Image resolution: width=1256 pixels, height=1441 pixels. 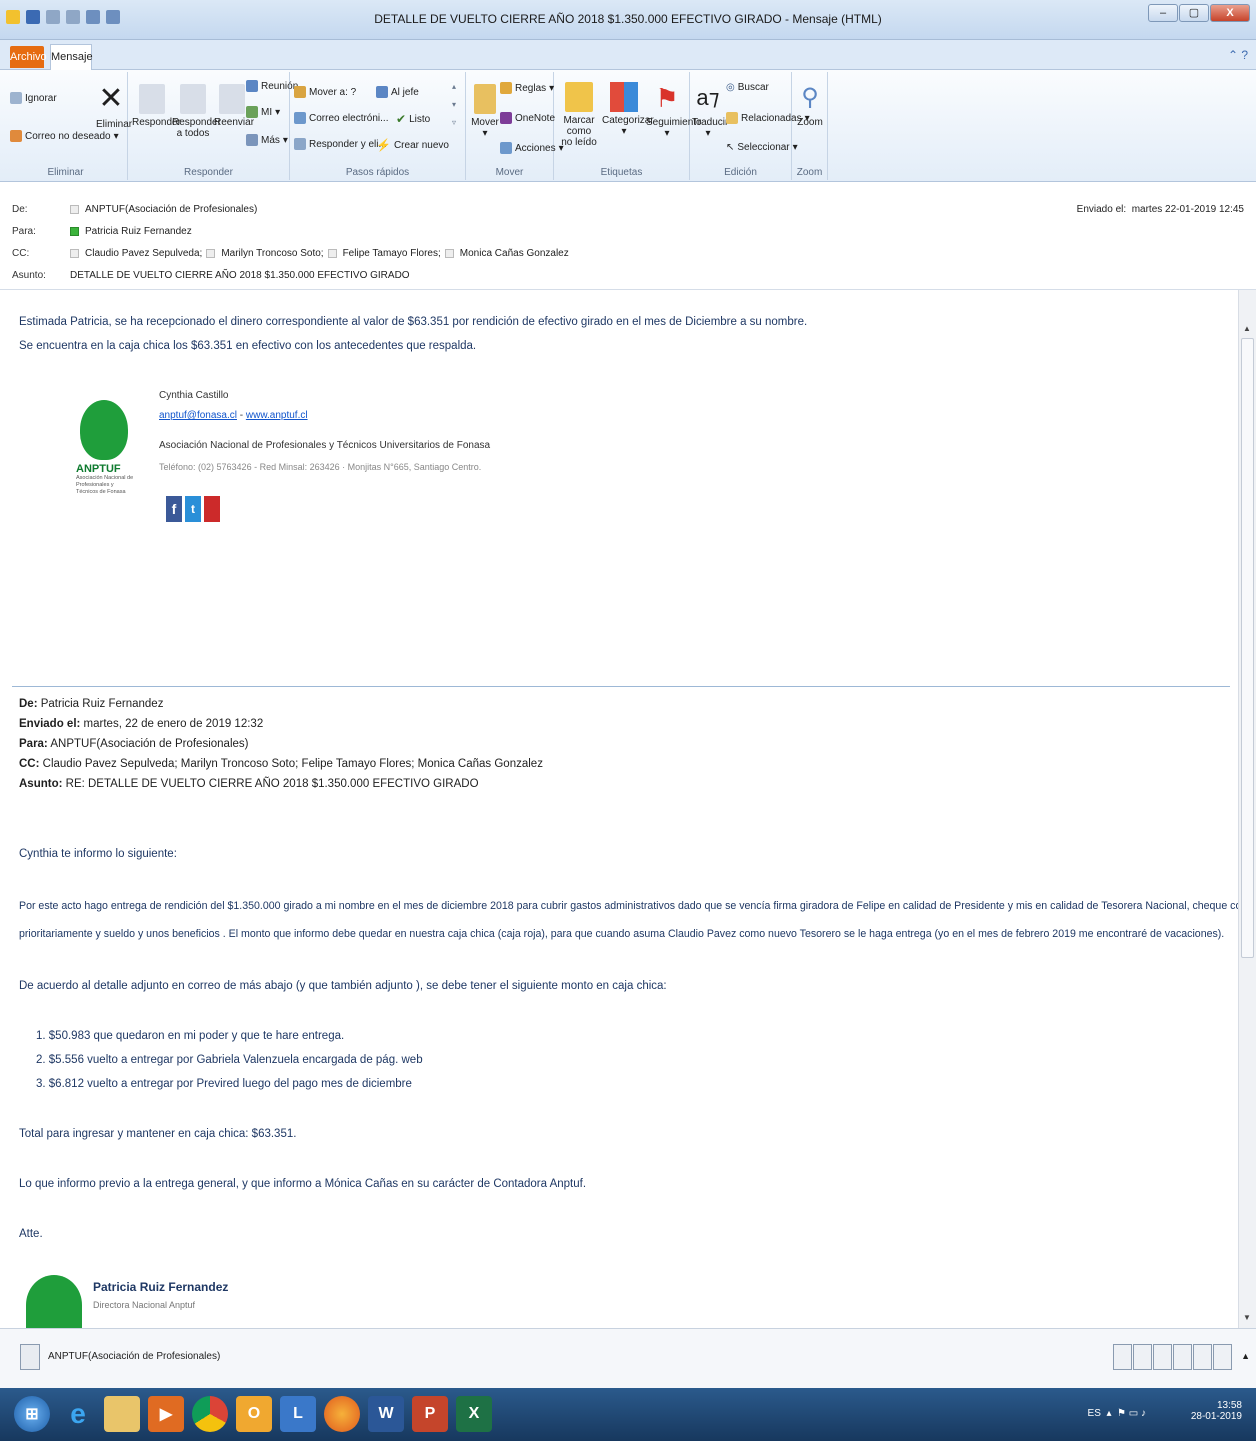 What do you see at coordinates (267, 140) in the screenshot?
I see `mas-button: Más ▾` at bounding box center [267, 140].